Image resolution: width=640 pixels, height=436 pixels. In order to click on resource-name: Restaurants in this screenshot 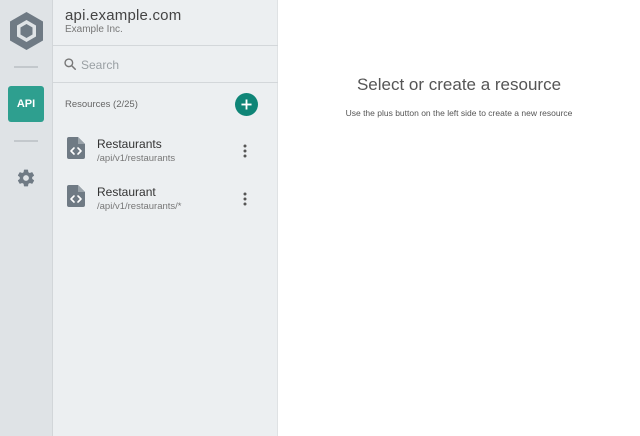, I will do `click(129, 144)`.